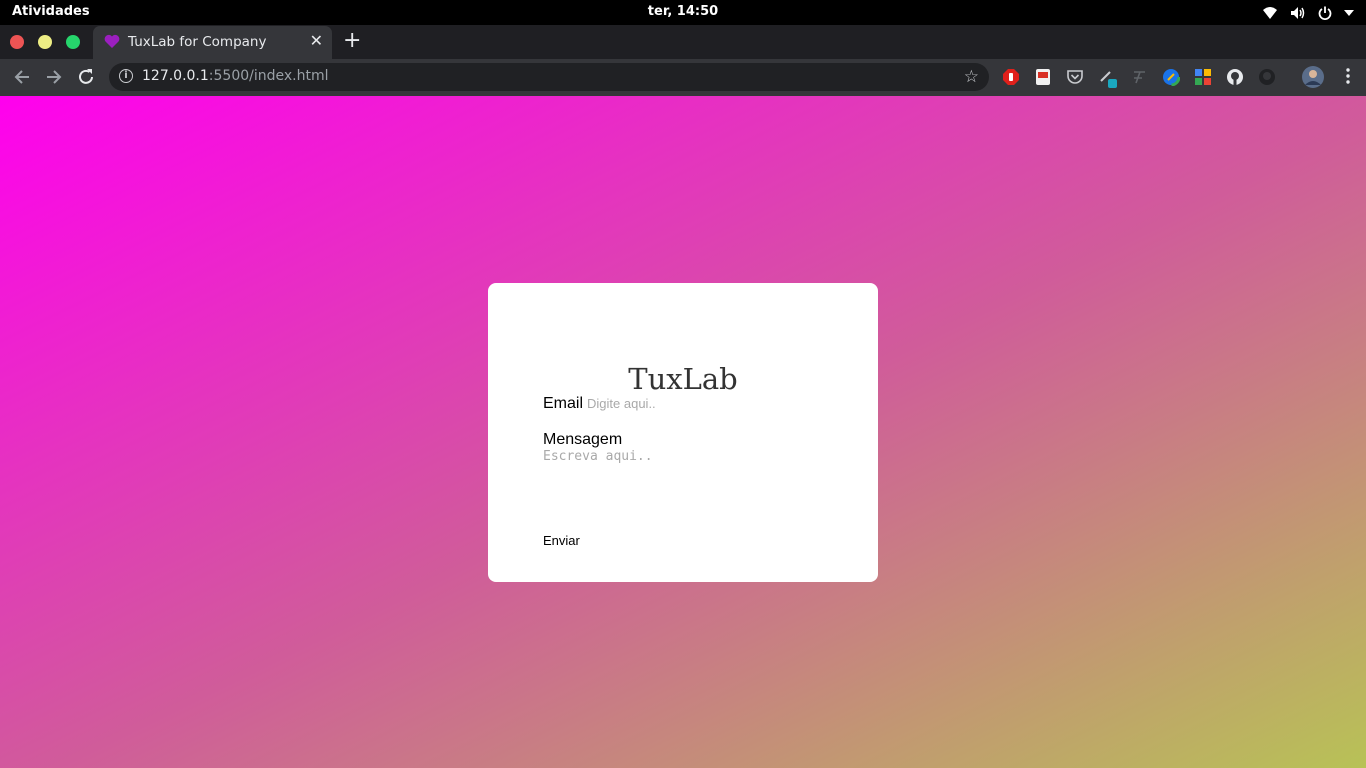 The height and width of the screenshot is (768, 1366). What do you see at coordinates (1235, 77) in the screenshot?
I see `github-icon` at bounding box center [1235, 77].